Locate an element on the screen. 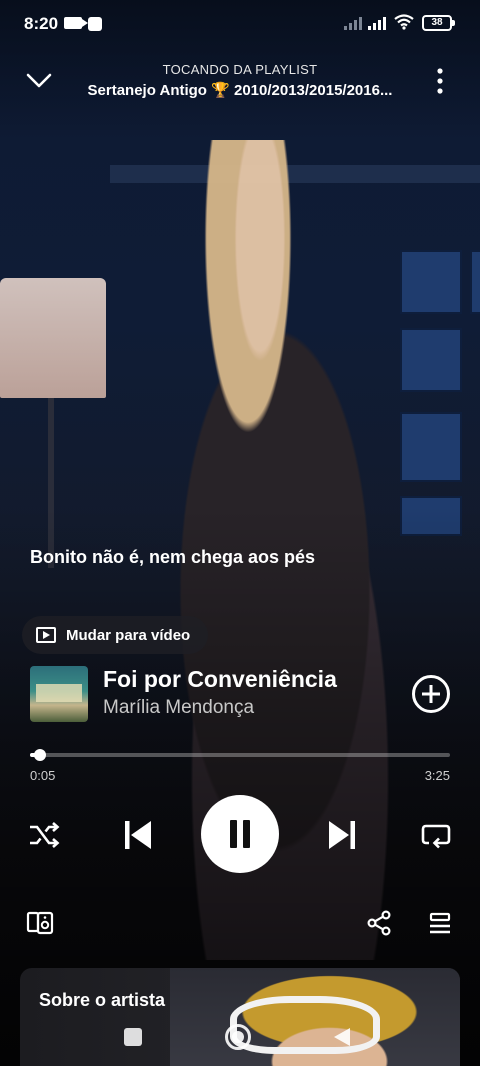 This screenshot has height=1066, width=480. home-icon is located at coordinates (238, 1037).